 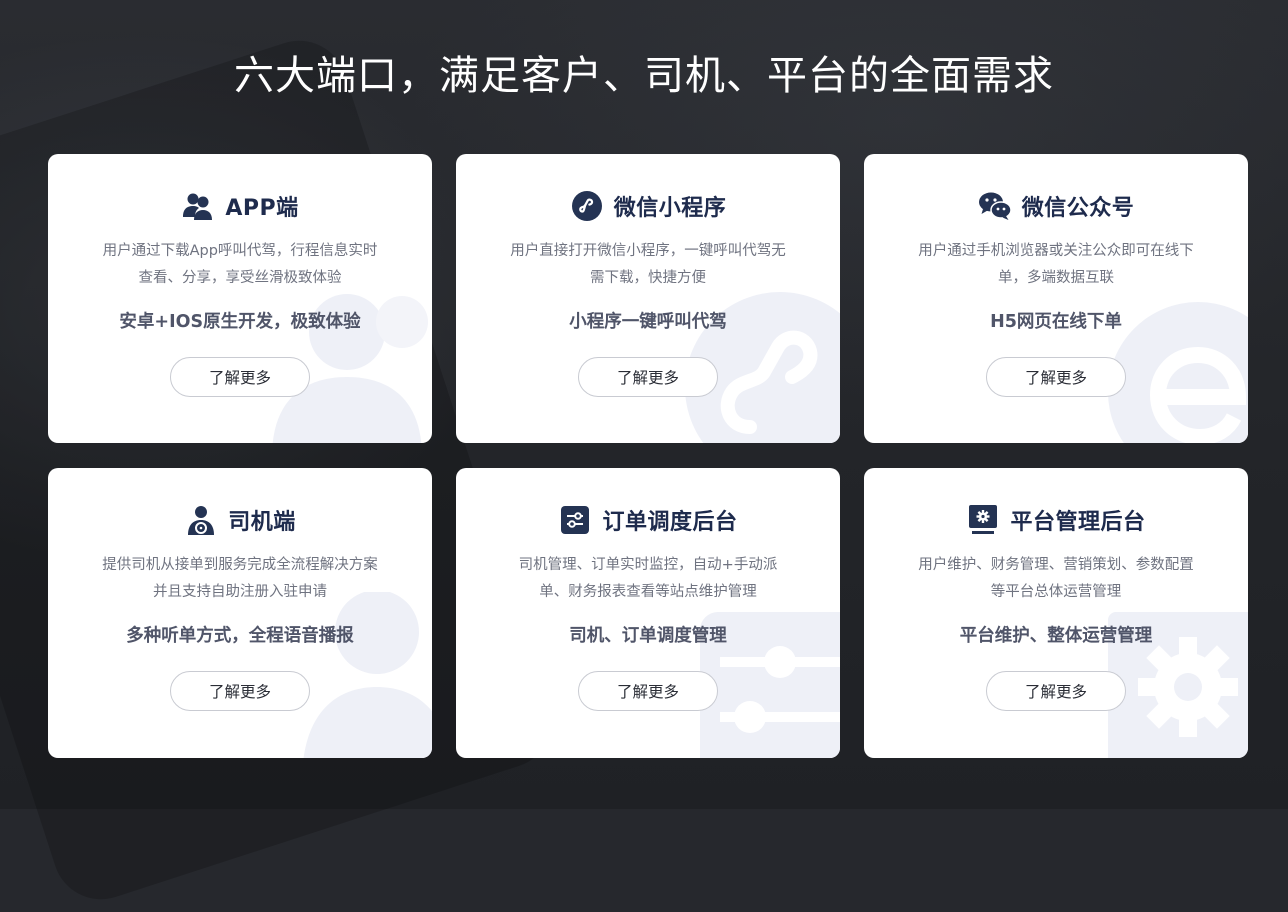 I want to click on card-title: 订单调度后台, so click(x=670, y=522).